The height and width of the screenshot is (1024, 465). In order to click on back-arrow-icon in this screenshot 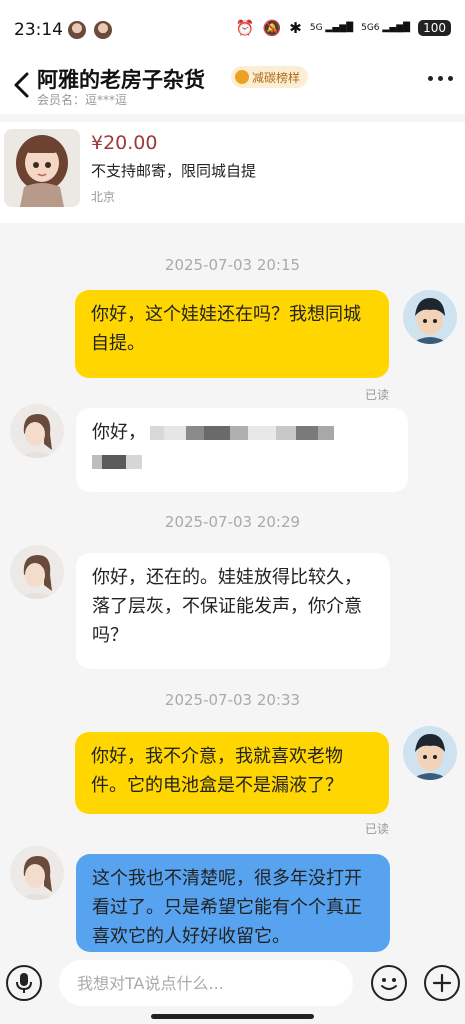, I will do `click(22, 85)`.